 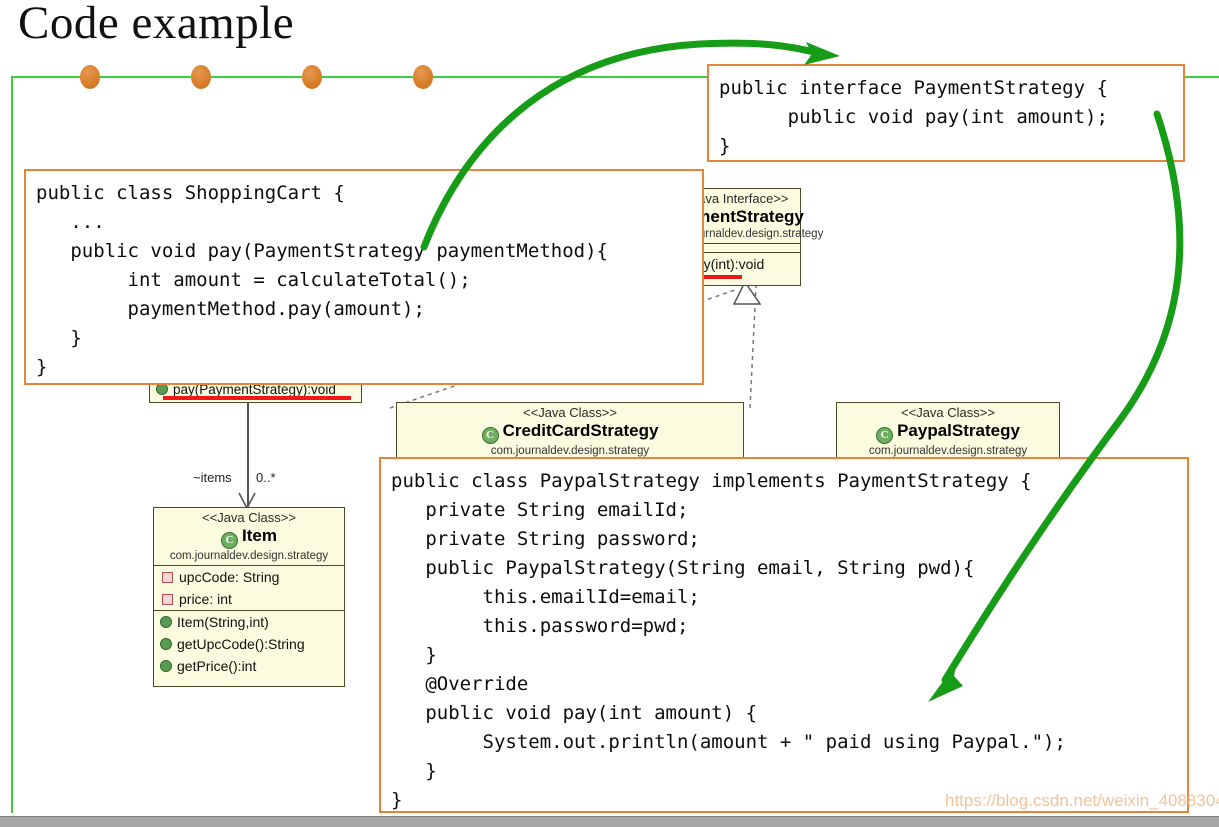 What do you see at coordinates (248, 478) in the screenshot?
I see `uml-label-divider` at bounding box center [248, 478].